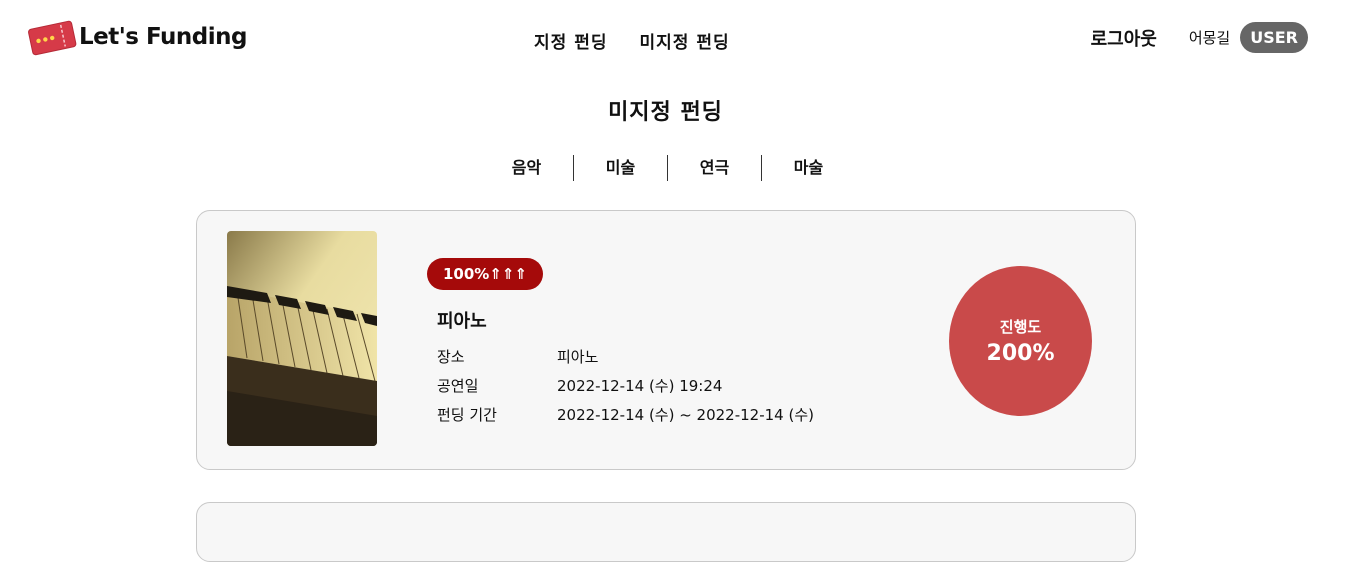 This screenshot has width=1348, height=562. Describe the element at coordinates (1020, 353) in the screenshot. I see `progress-value: 200%` at that location.